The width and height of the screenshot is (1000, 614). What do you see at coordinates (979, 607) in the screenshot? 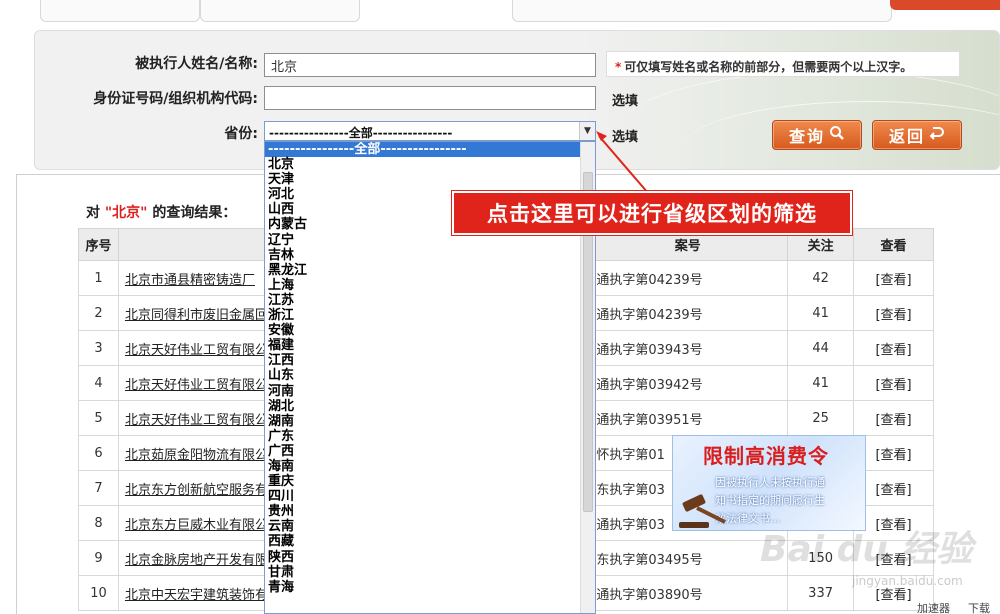
I see `download-item: 下载` at bounding box center [979, 607].